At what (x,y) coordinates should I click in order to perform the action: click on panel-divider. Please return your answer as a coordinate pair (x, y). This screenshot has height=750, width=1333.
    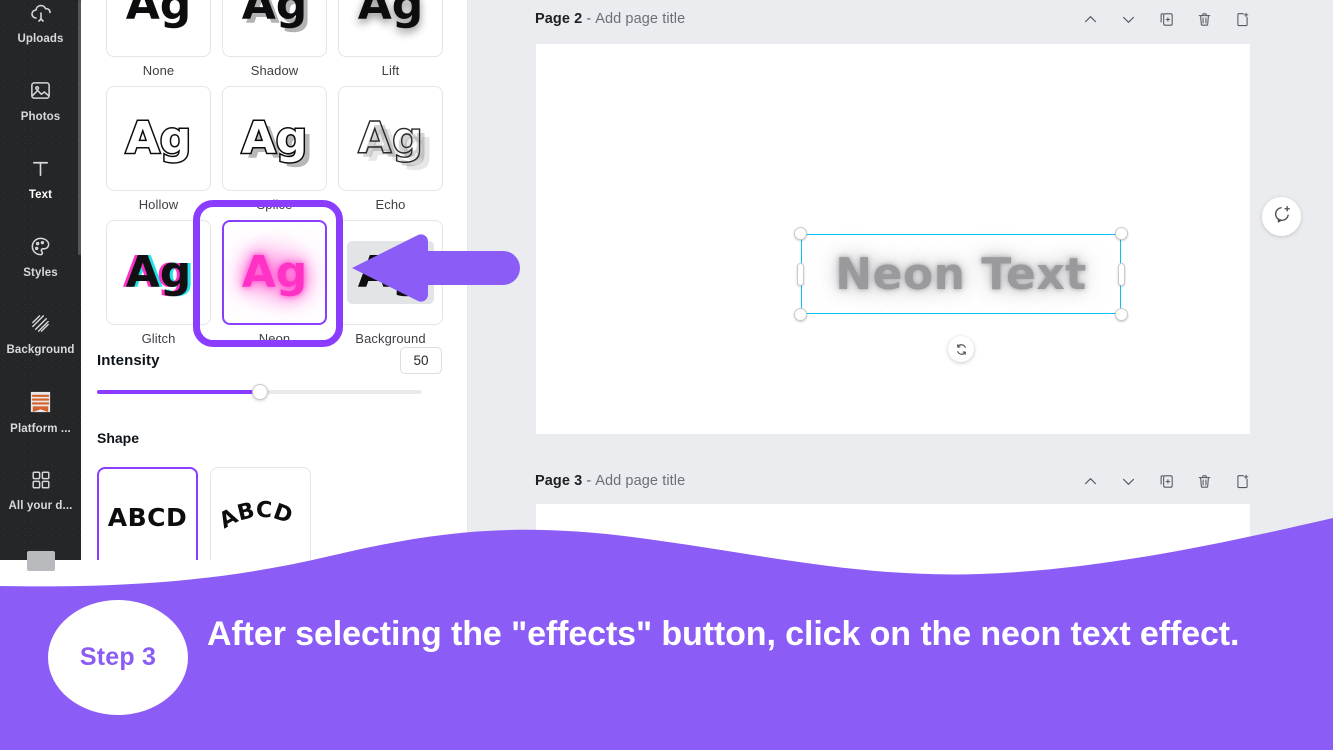
    Looking at the image, I should click on (467, 280).